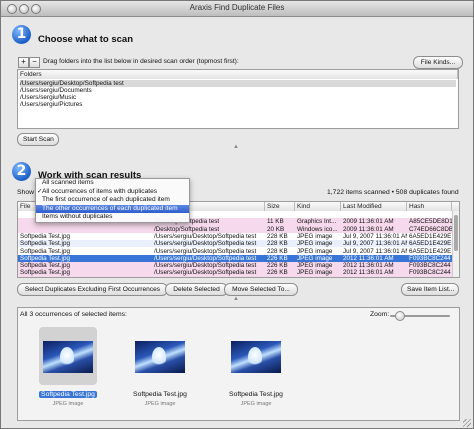 The image size is (474, 429). I want to click on column-header-hash: Hash, so click(429, 206).